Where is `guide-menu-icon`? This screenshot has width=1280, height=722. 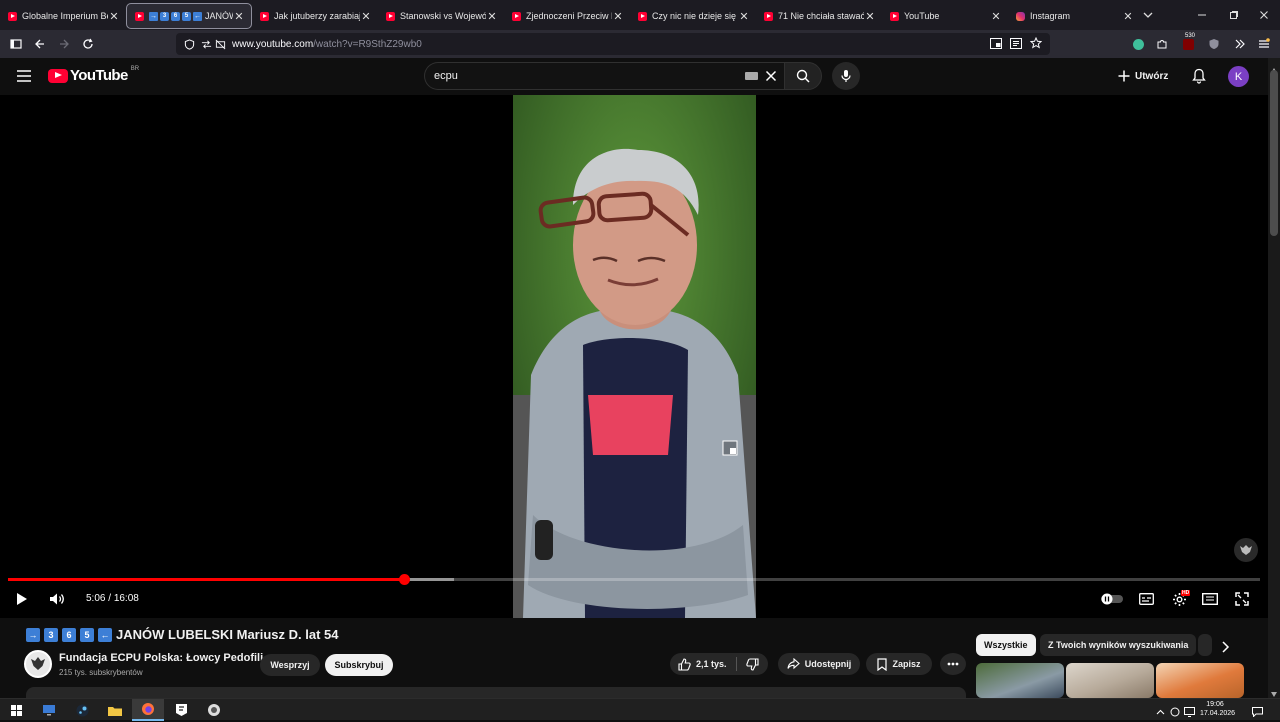
guide-menu-icon is located at coordinates (24, 78).